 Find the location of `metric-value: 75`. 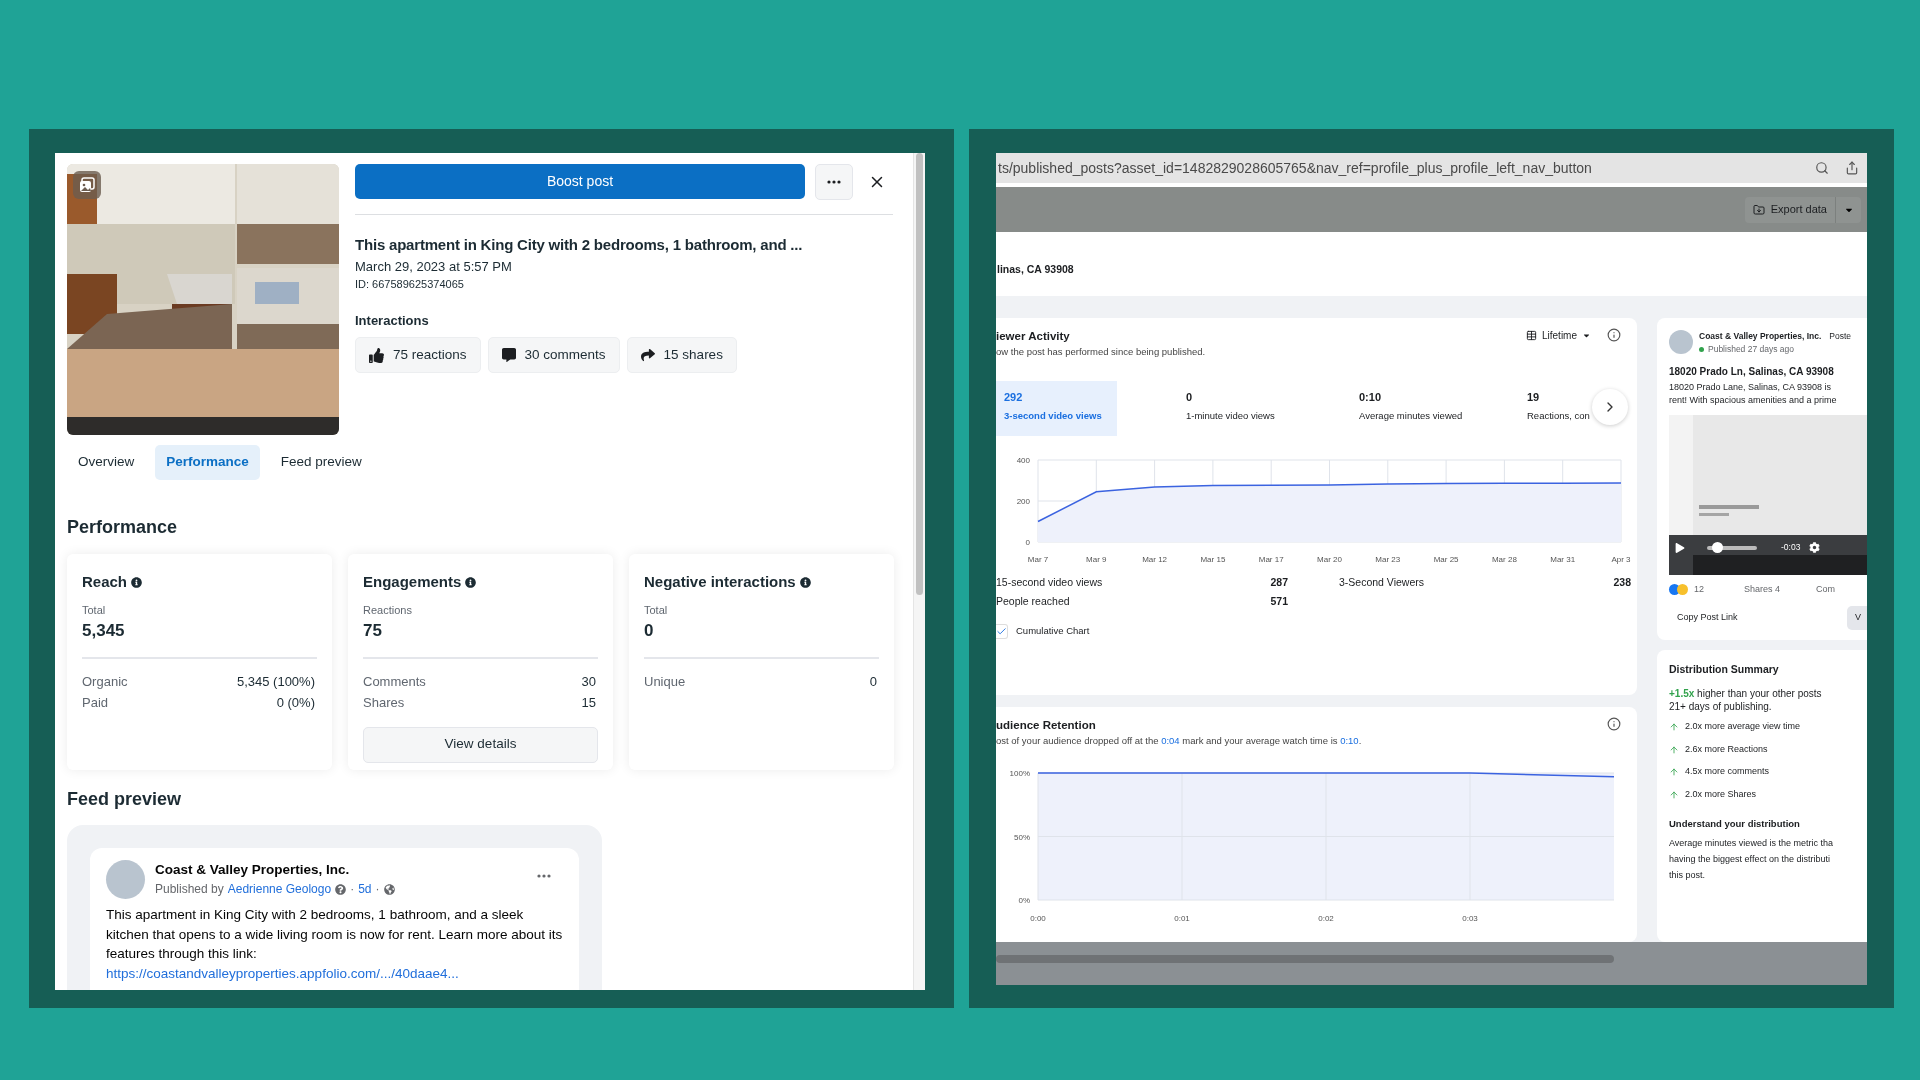

metric-value: 75 is located at coordinates (373, 631).